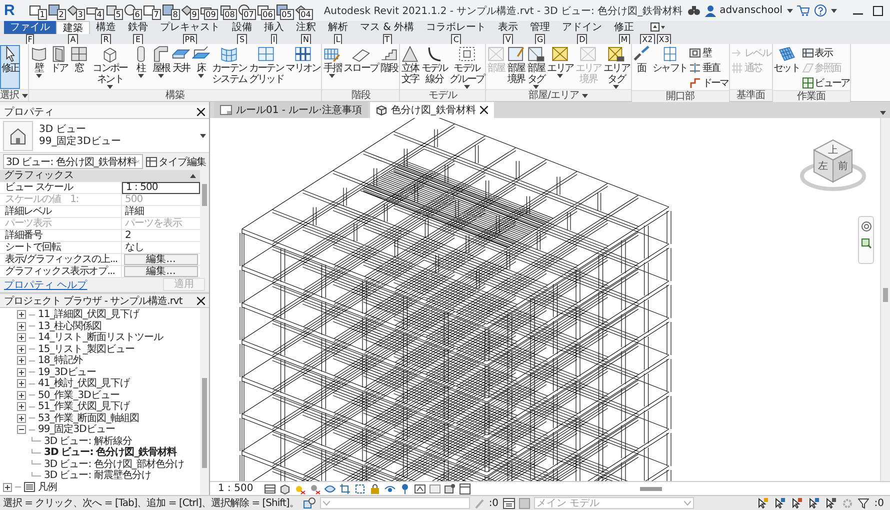 This screenshot has width=890, height=510. I want to click on ribbon-button: 表示, so click(825, 53).